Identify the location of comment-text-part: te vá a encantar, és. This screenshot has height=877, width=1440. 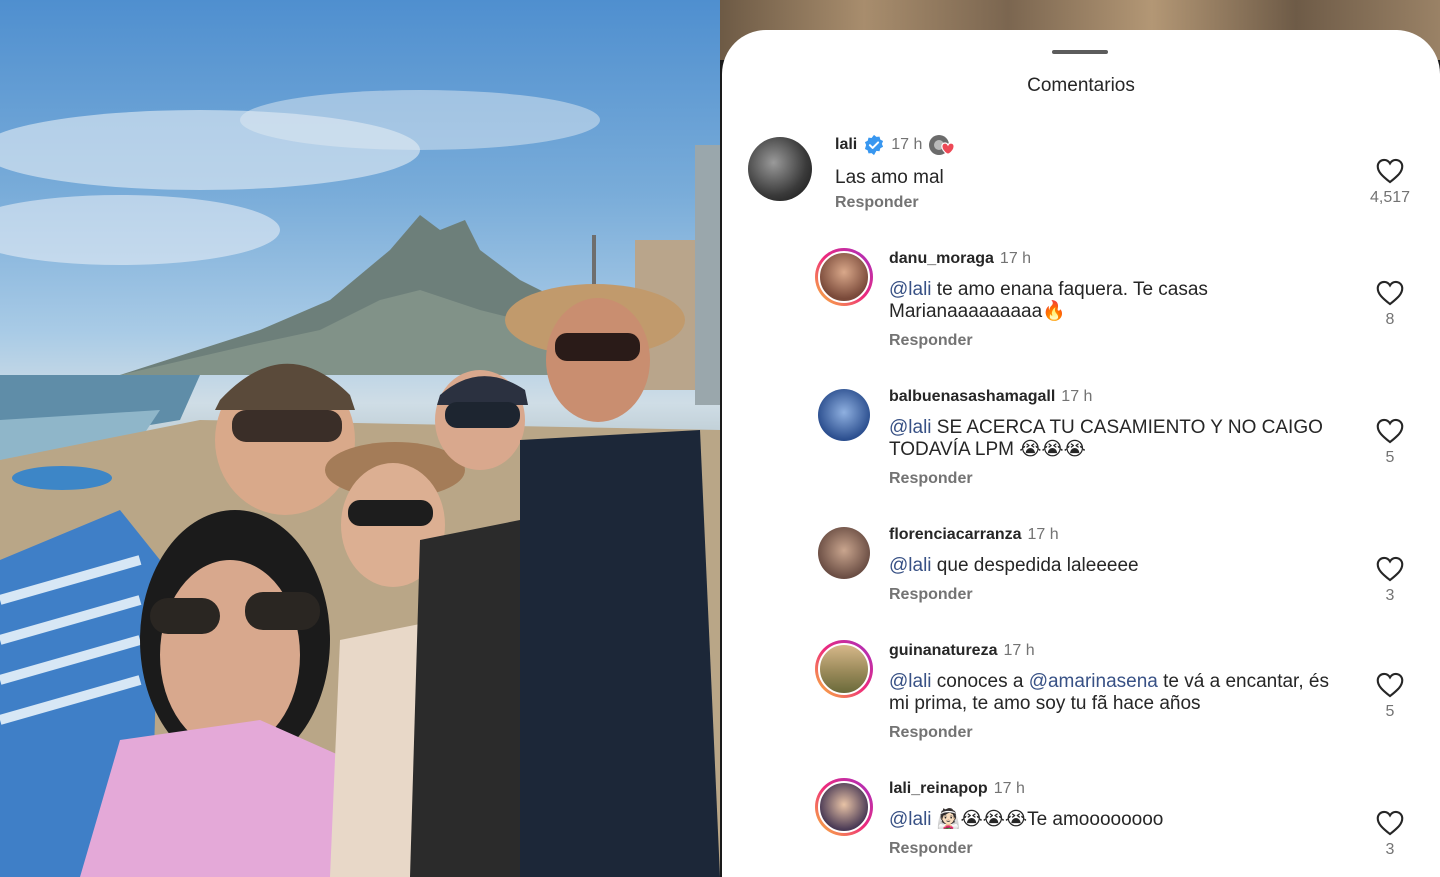
(1243, 681).